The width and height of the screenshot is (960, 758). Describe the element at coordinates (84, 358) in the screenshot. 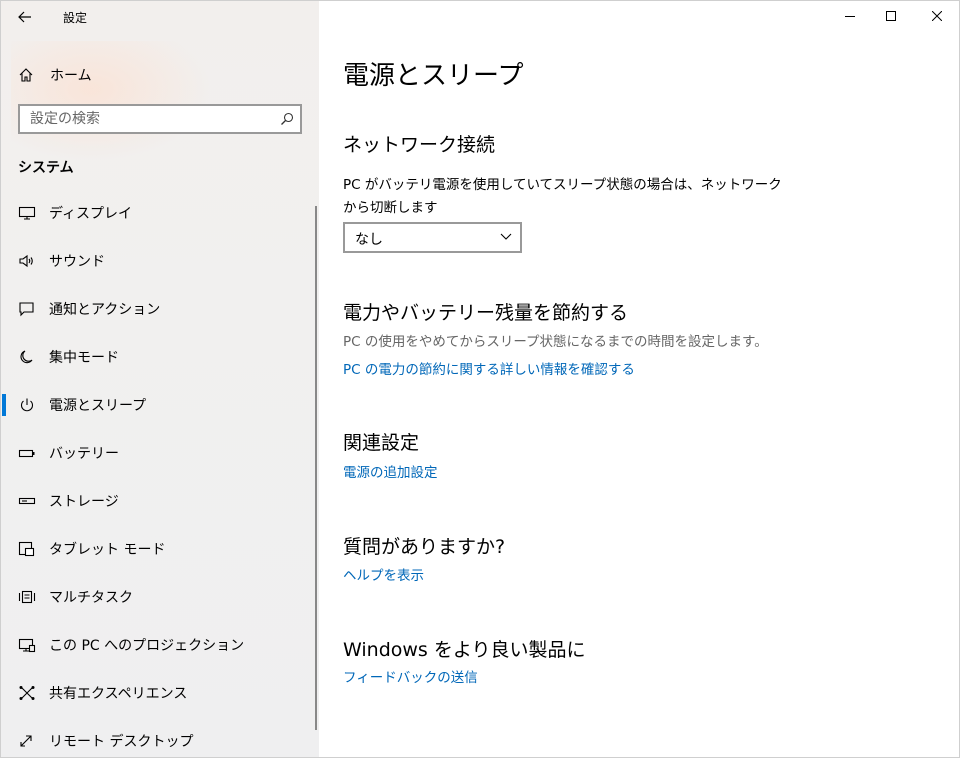

I see `sidebar-item-label: 集中モード` at that location.